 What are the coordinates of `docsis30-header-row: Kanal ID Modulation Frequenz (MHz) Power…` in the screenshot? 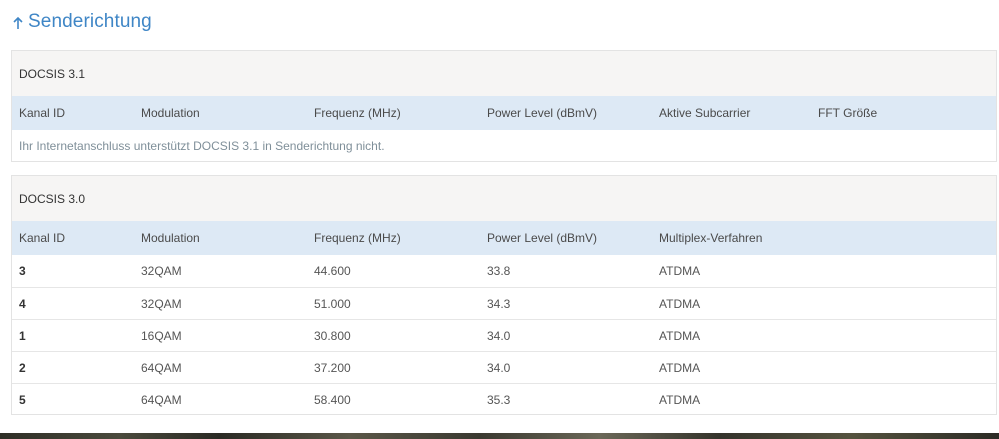 It's located at (504, 238).